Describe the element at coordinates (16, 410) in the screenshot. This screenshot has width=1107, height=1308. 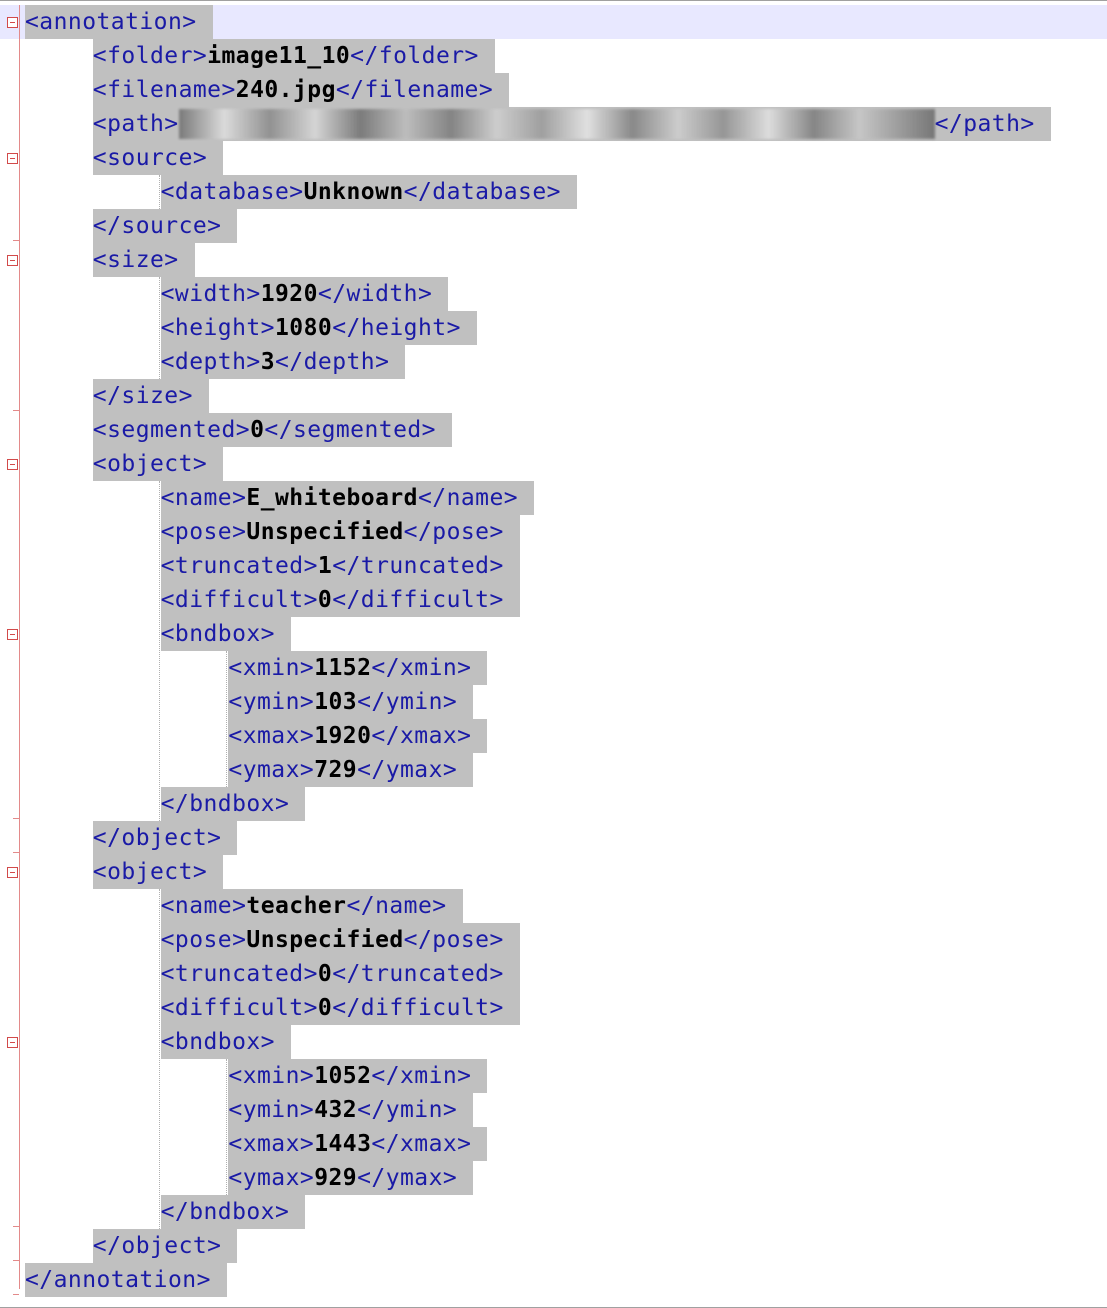
I see `fold-end-tick` at that location.